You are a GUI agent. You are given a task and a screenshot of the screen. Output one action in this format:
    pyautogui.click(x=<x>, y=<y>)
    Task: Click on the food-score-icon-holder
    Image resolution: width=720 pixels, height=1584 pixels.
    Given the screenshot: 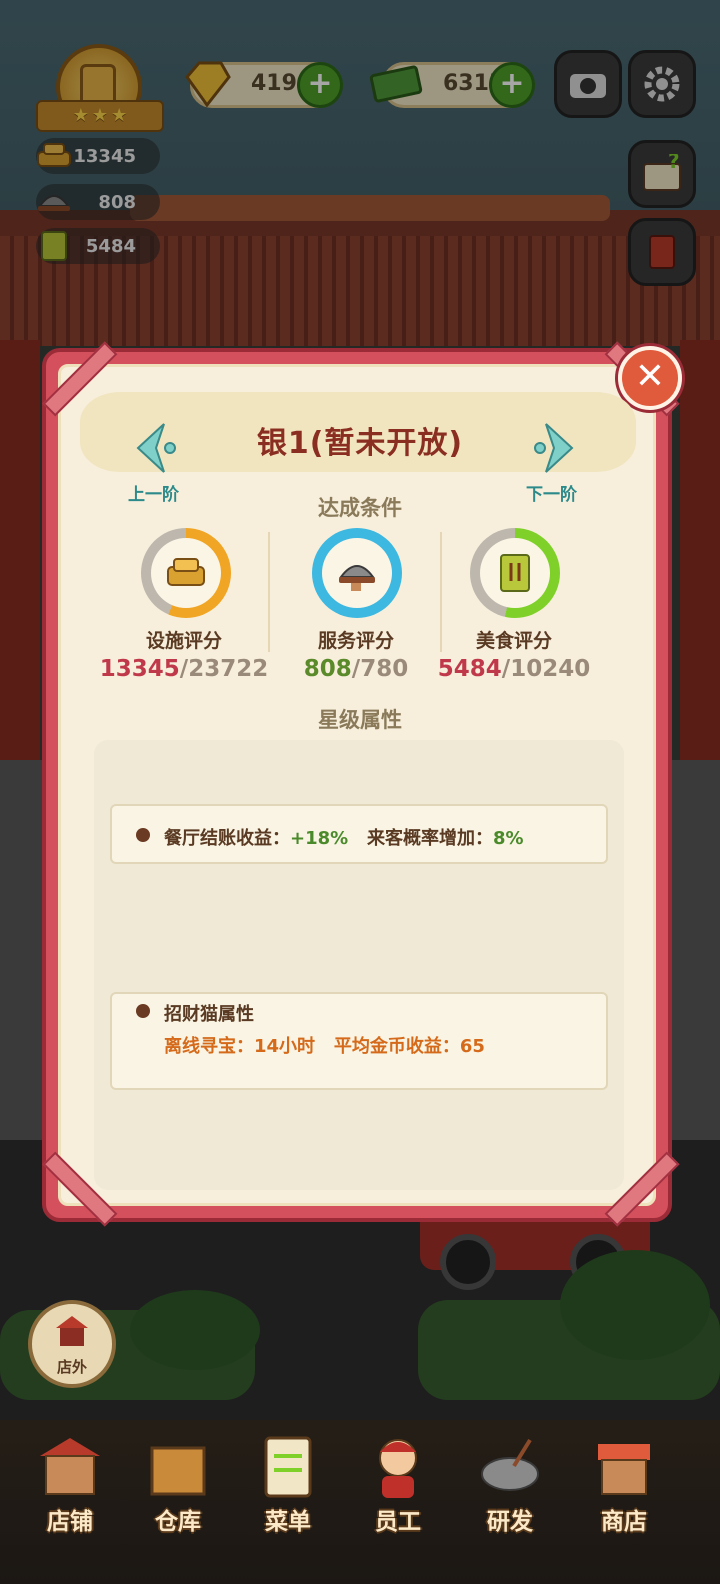 What is the action you would take?
    pyautogui.click(x=515, y=573)
    